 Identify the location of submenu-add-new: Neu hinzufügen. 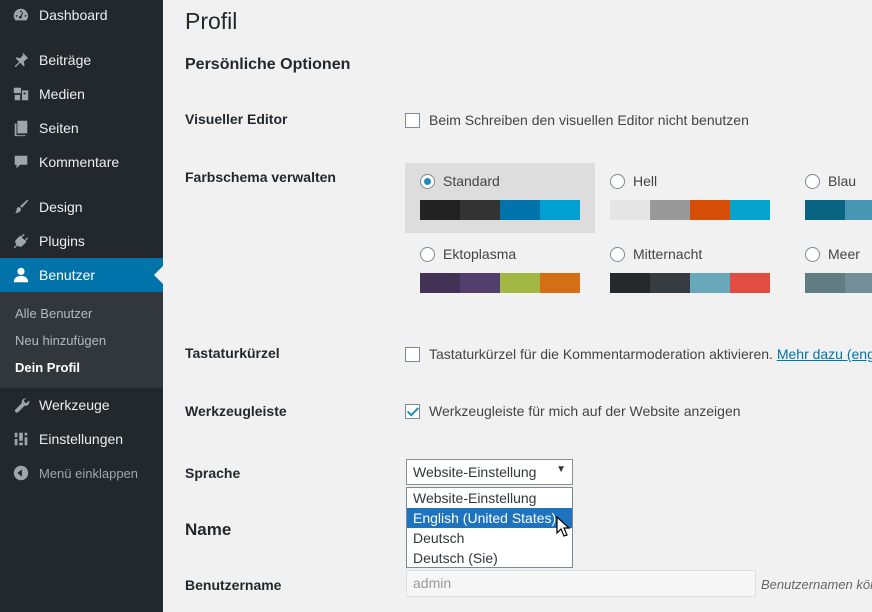
(60, 340).